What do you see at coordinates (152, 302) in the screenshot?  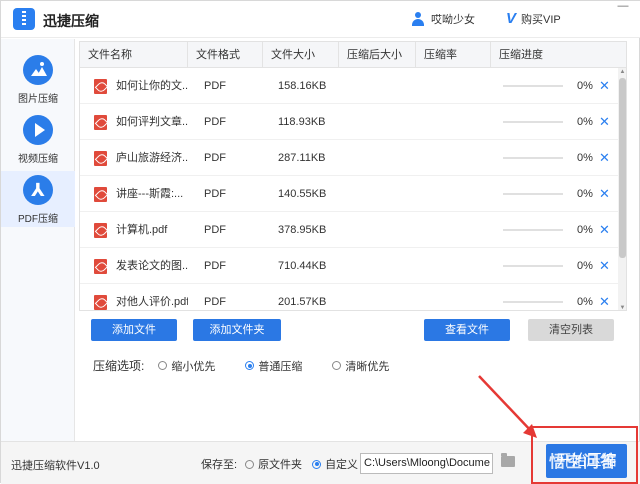 I see `file-name: 对他人评价.pdf` at bounding box center [152, 302].